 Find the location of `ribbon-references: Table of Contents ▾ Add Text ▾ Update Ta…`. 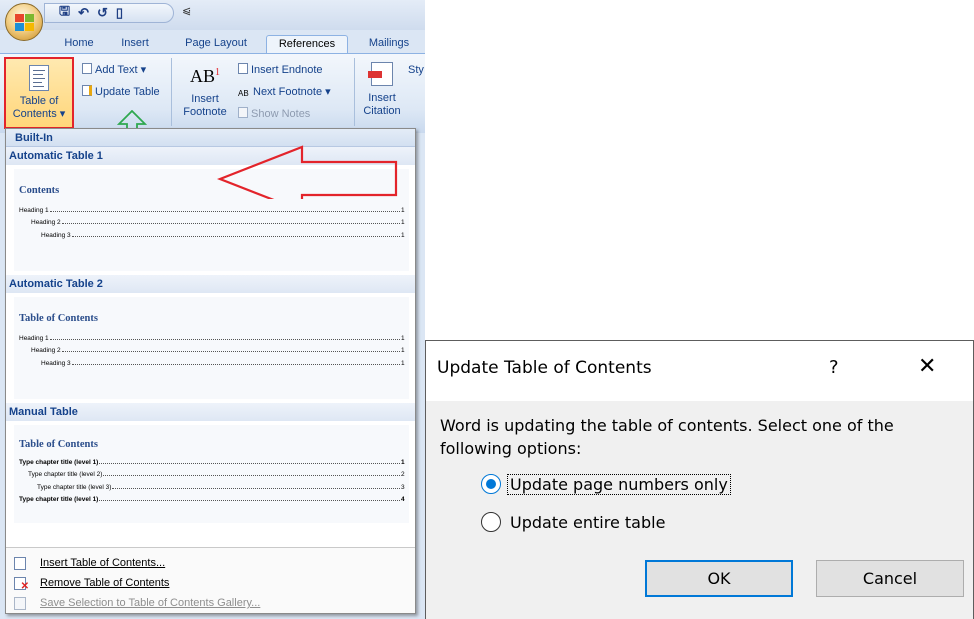

ribbon-references: Table of Contents ▾ Add Text ▾ Update Ta… is located at coordinates (212, 93).